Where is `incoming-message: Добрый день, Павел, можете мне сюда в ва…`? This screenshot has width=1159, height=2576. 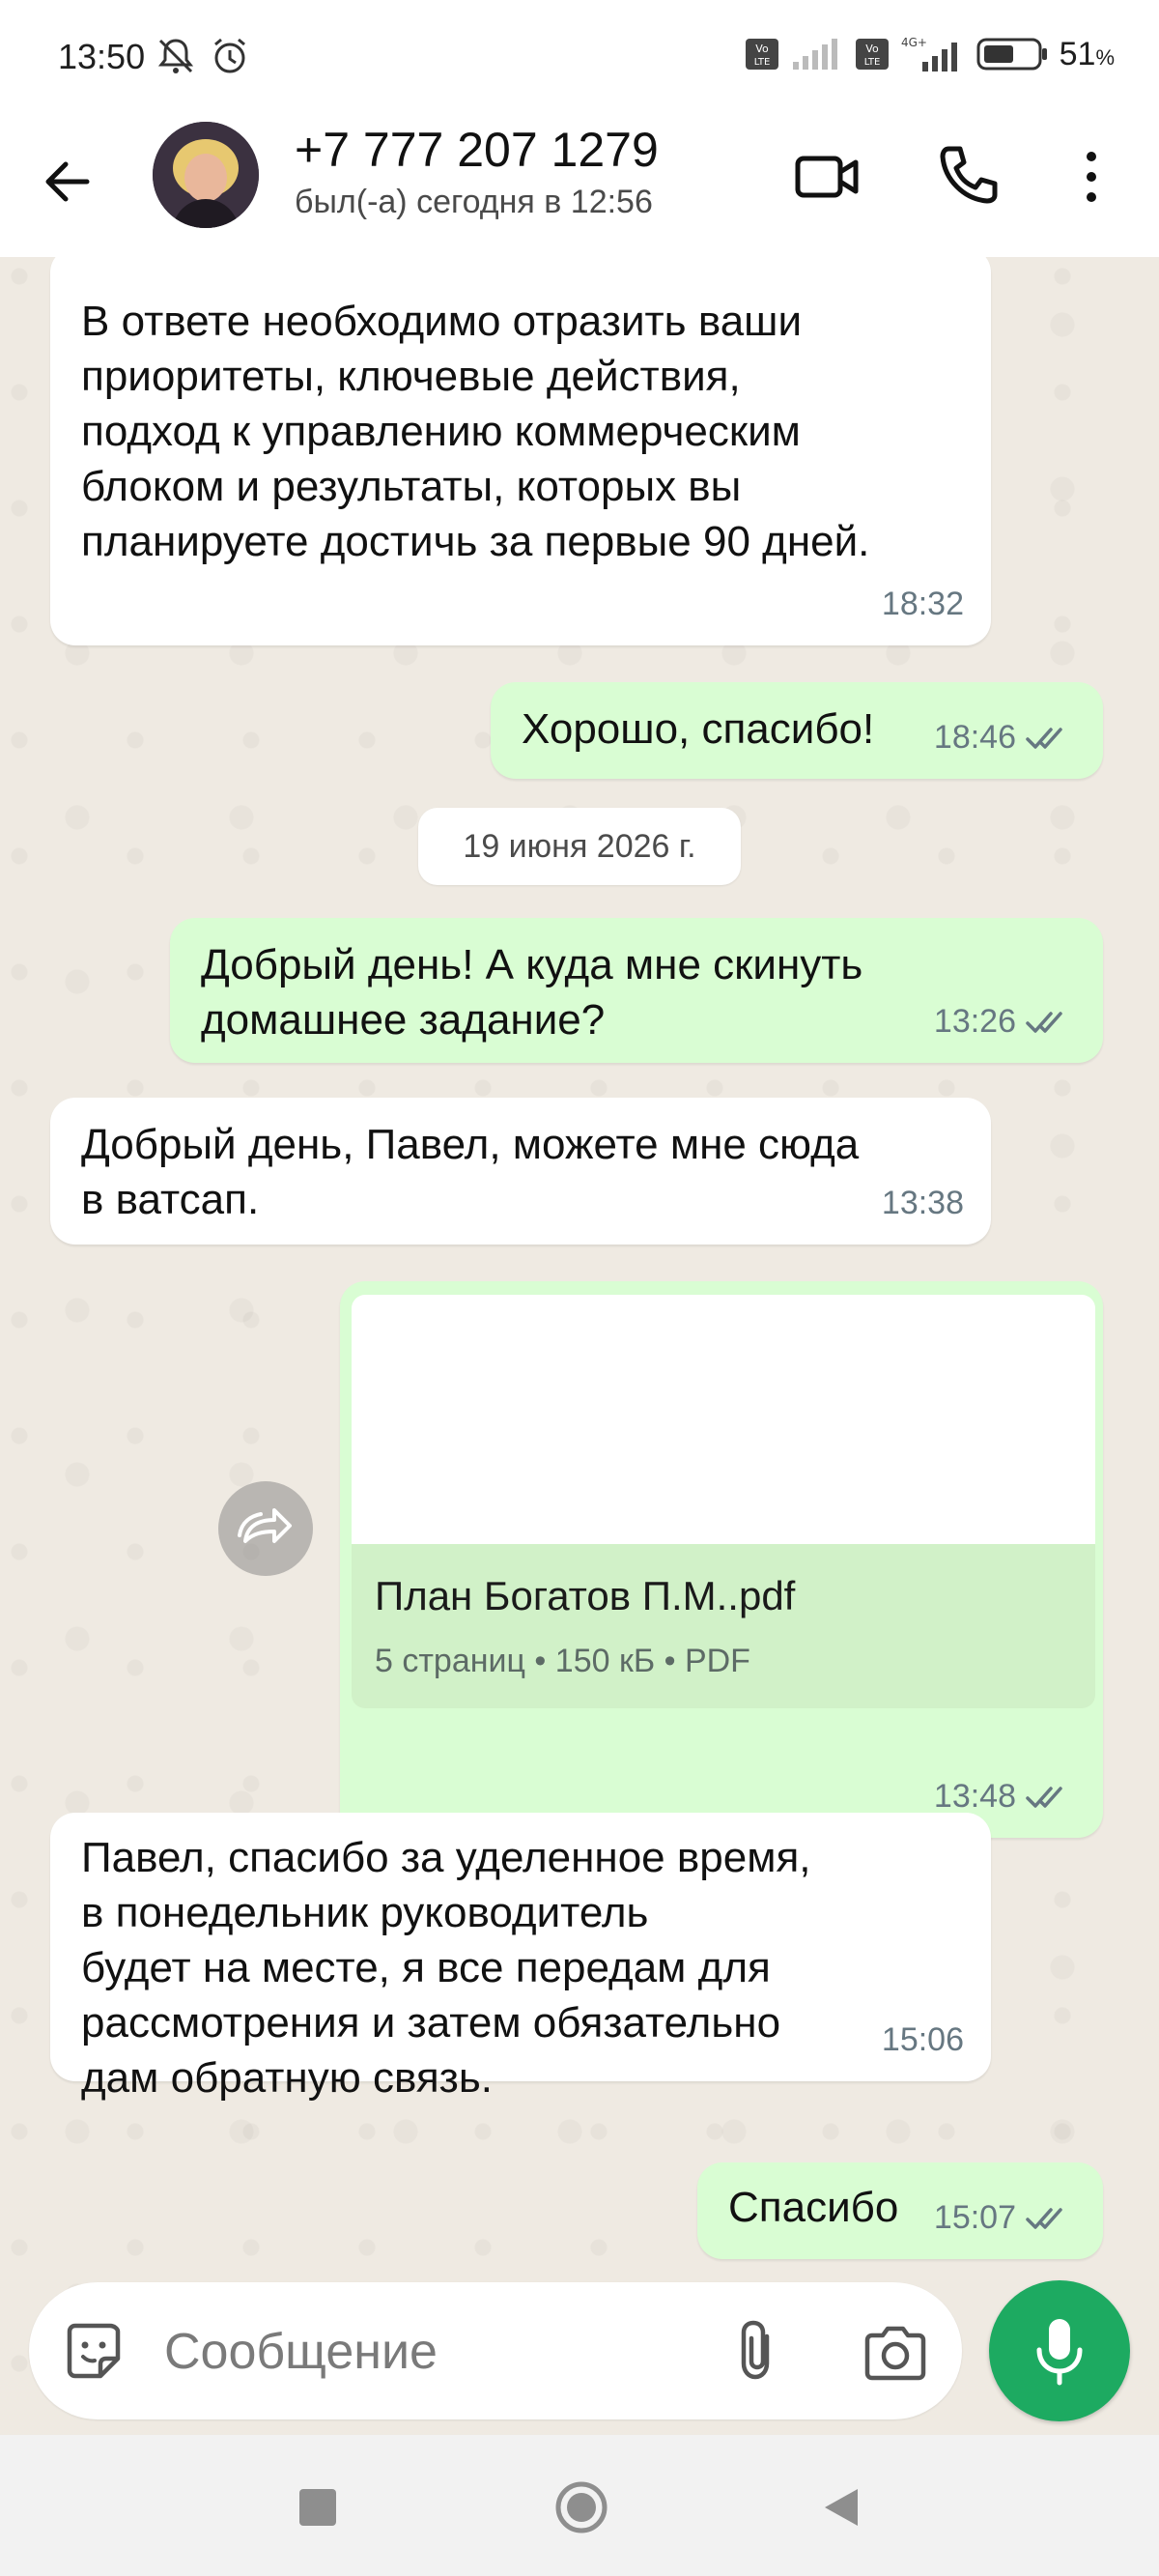
incoming-message: Добрый день, Павел, можете мне сюда в ва… is located at coordinates (520, 1172).